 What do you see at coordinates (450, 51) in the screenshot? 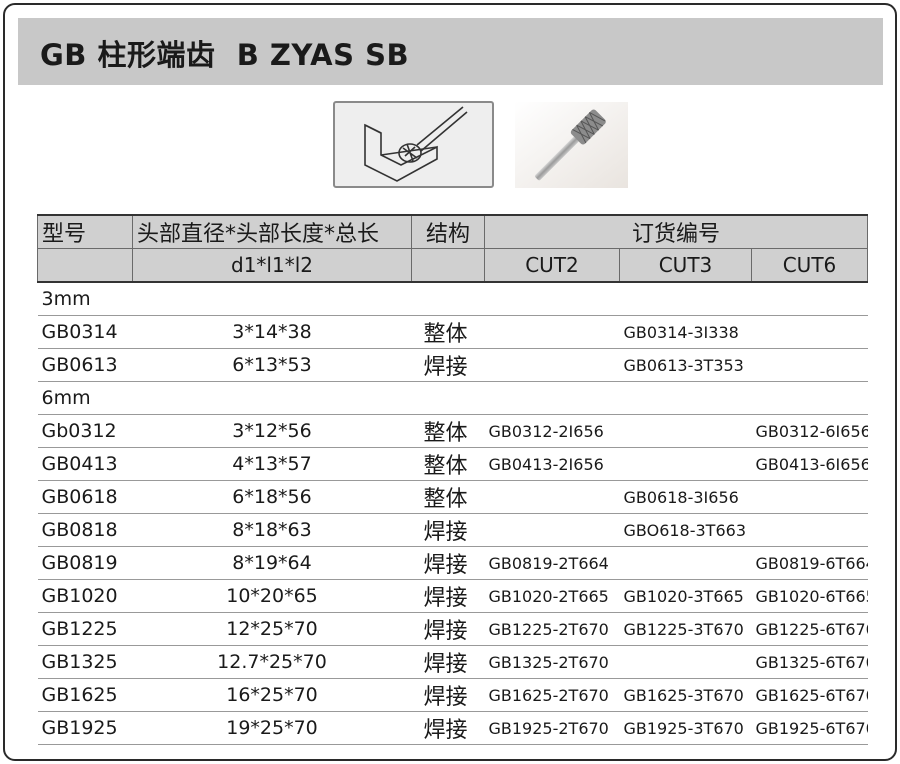
I see `title-bar: GB 柱形端齿 B ZYAS SB` at bounding box center [450, 51].